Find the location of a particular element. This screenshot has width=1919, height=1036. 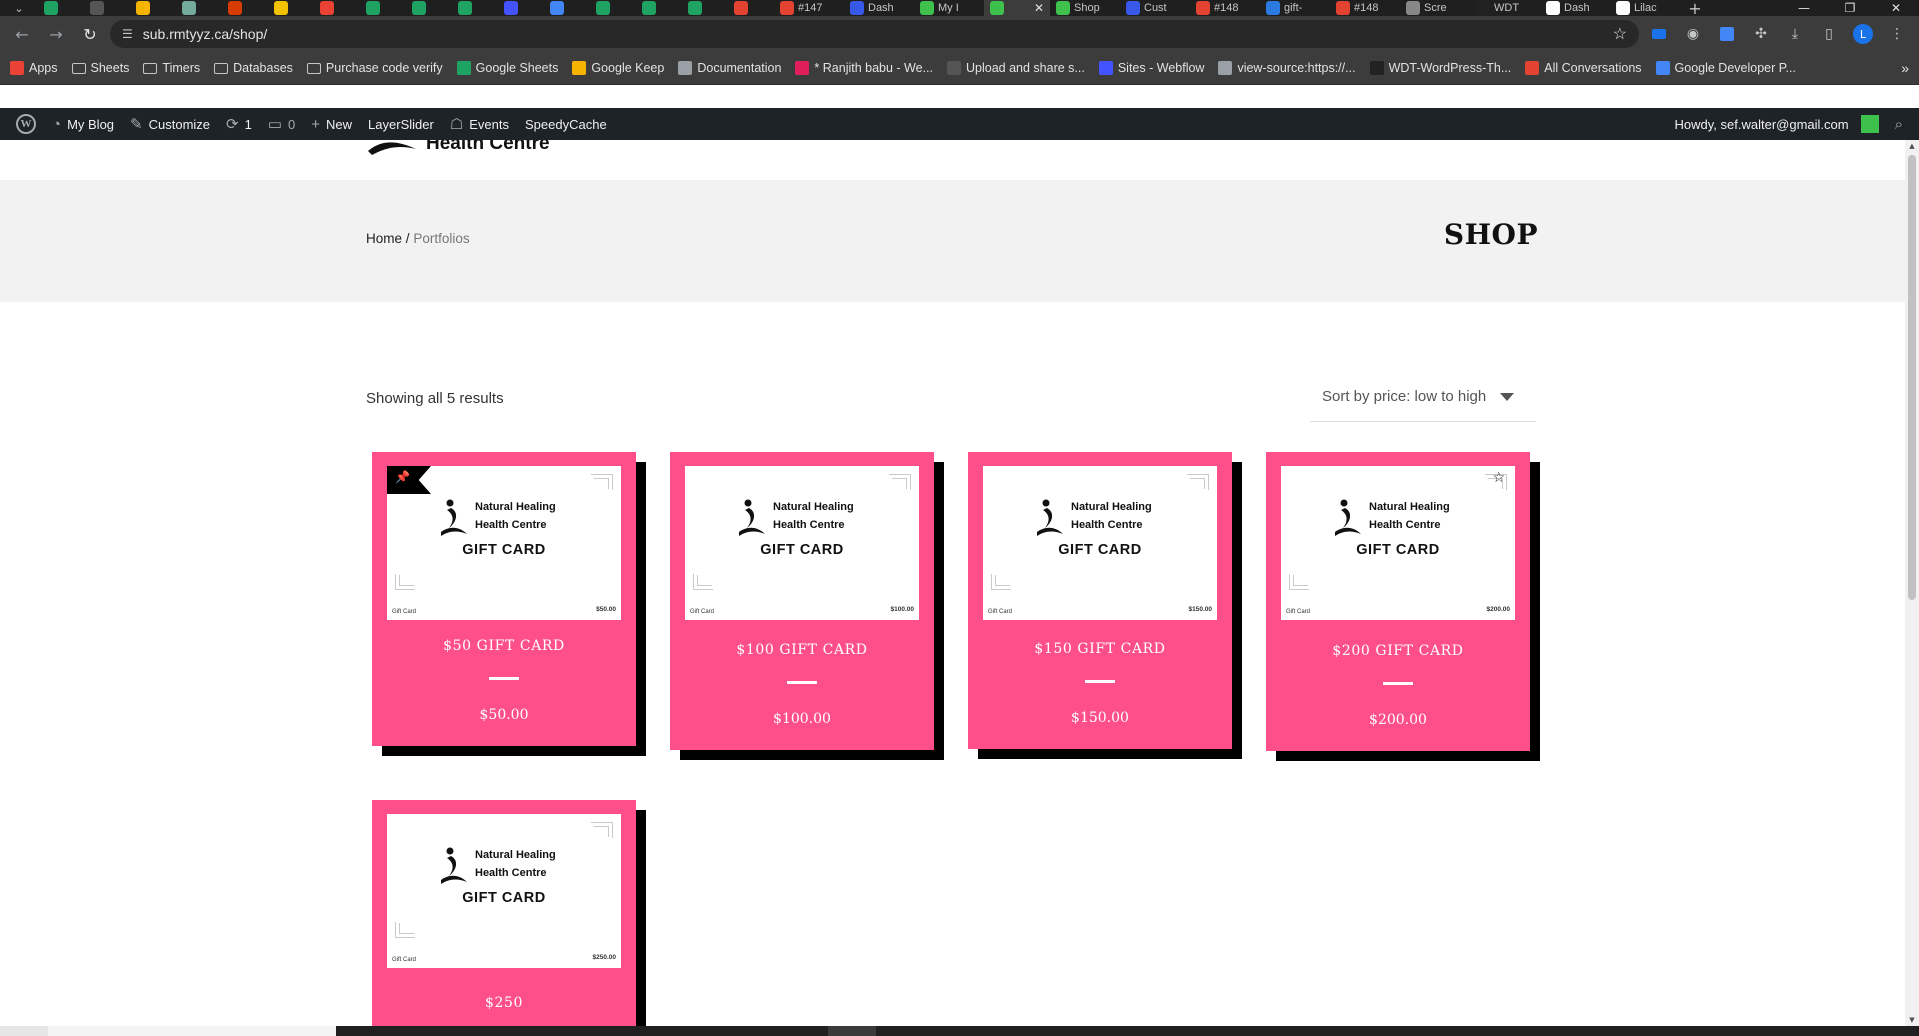

site-name-menu: ◔ My Blog is located at coordinates (83, 124).